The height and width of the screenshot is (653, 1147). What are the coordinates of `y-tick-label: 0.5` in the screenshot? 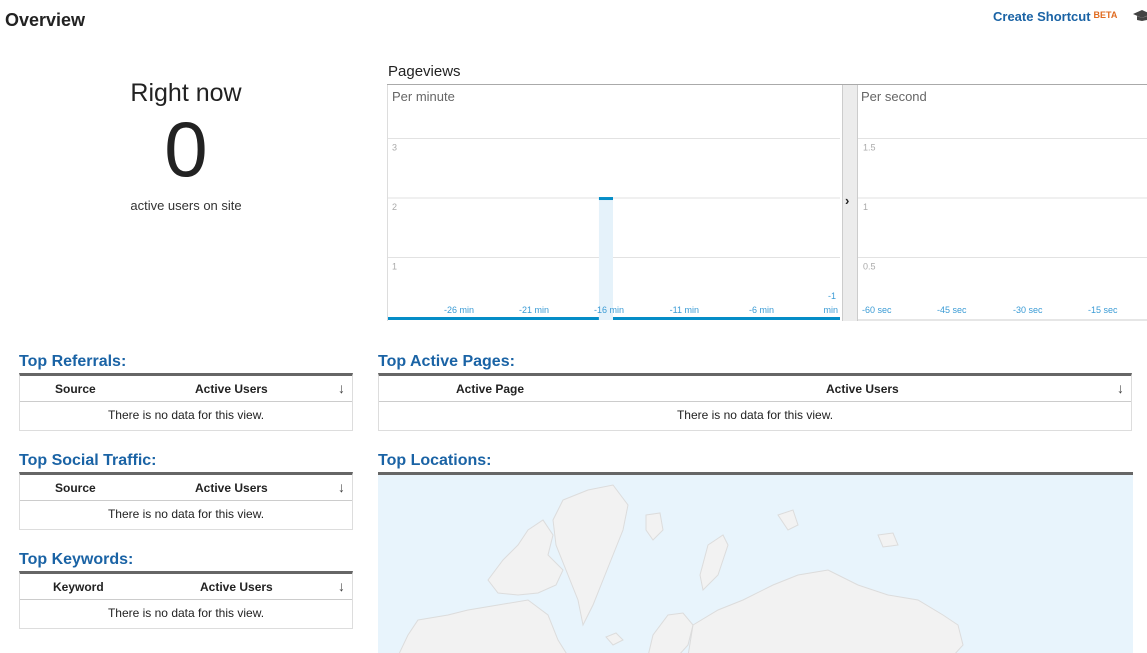 It's located at (869, 267).